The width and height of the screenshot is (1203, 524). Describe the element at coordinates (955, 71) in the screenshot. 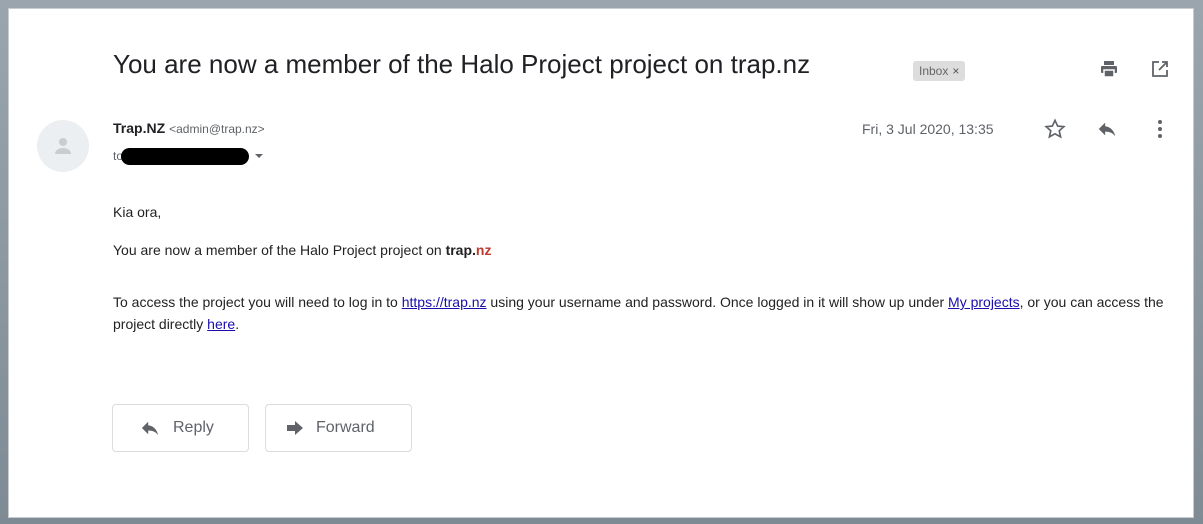

I see `remove-label-icon: ×` at that location.